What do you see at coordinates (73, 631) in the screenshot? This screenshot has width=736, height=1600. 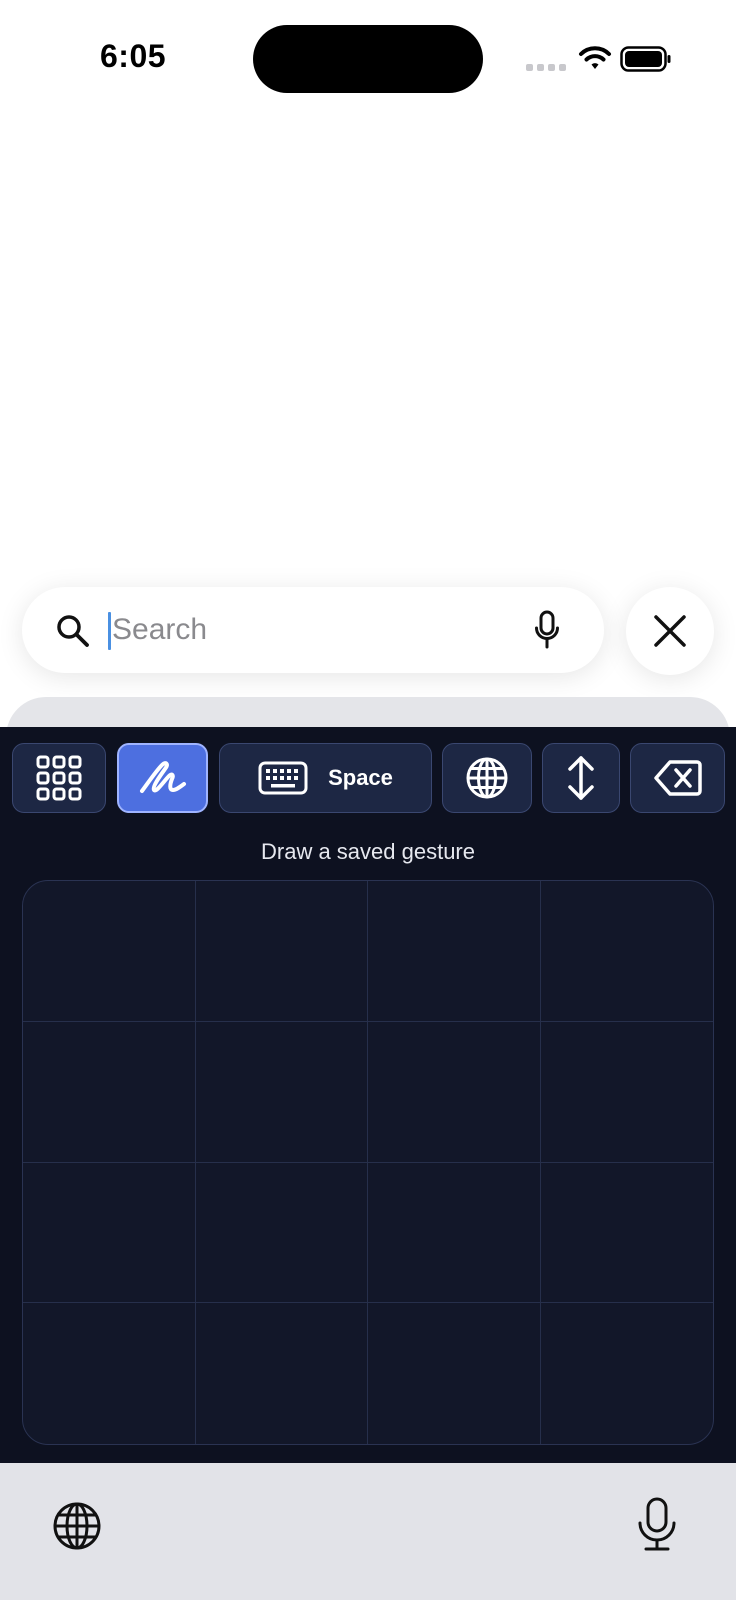 I see `search-icon` at bounding box center [73, 631].